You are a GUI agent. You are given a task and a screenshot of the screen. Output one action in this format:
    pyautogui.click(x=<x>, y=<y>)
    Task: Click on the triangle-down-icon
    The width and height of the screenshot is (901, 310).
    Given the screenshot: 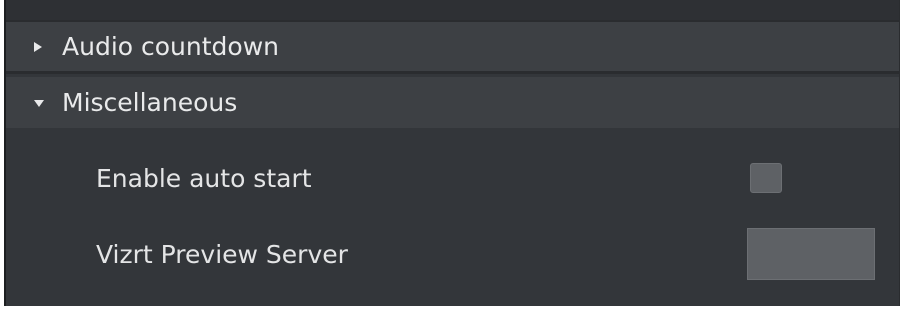 What is the action you would take?
    pyautogui.click(x=45, y=103)
    